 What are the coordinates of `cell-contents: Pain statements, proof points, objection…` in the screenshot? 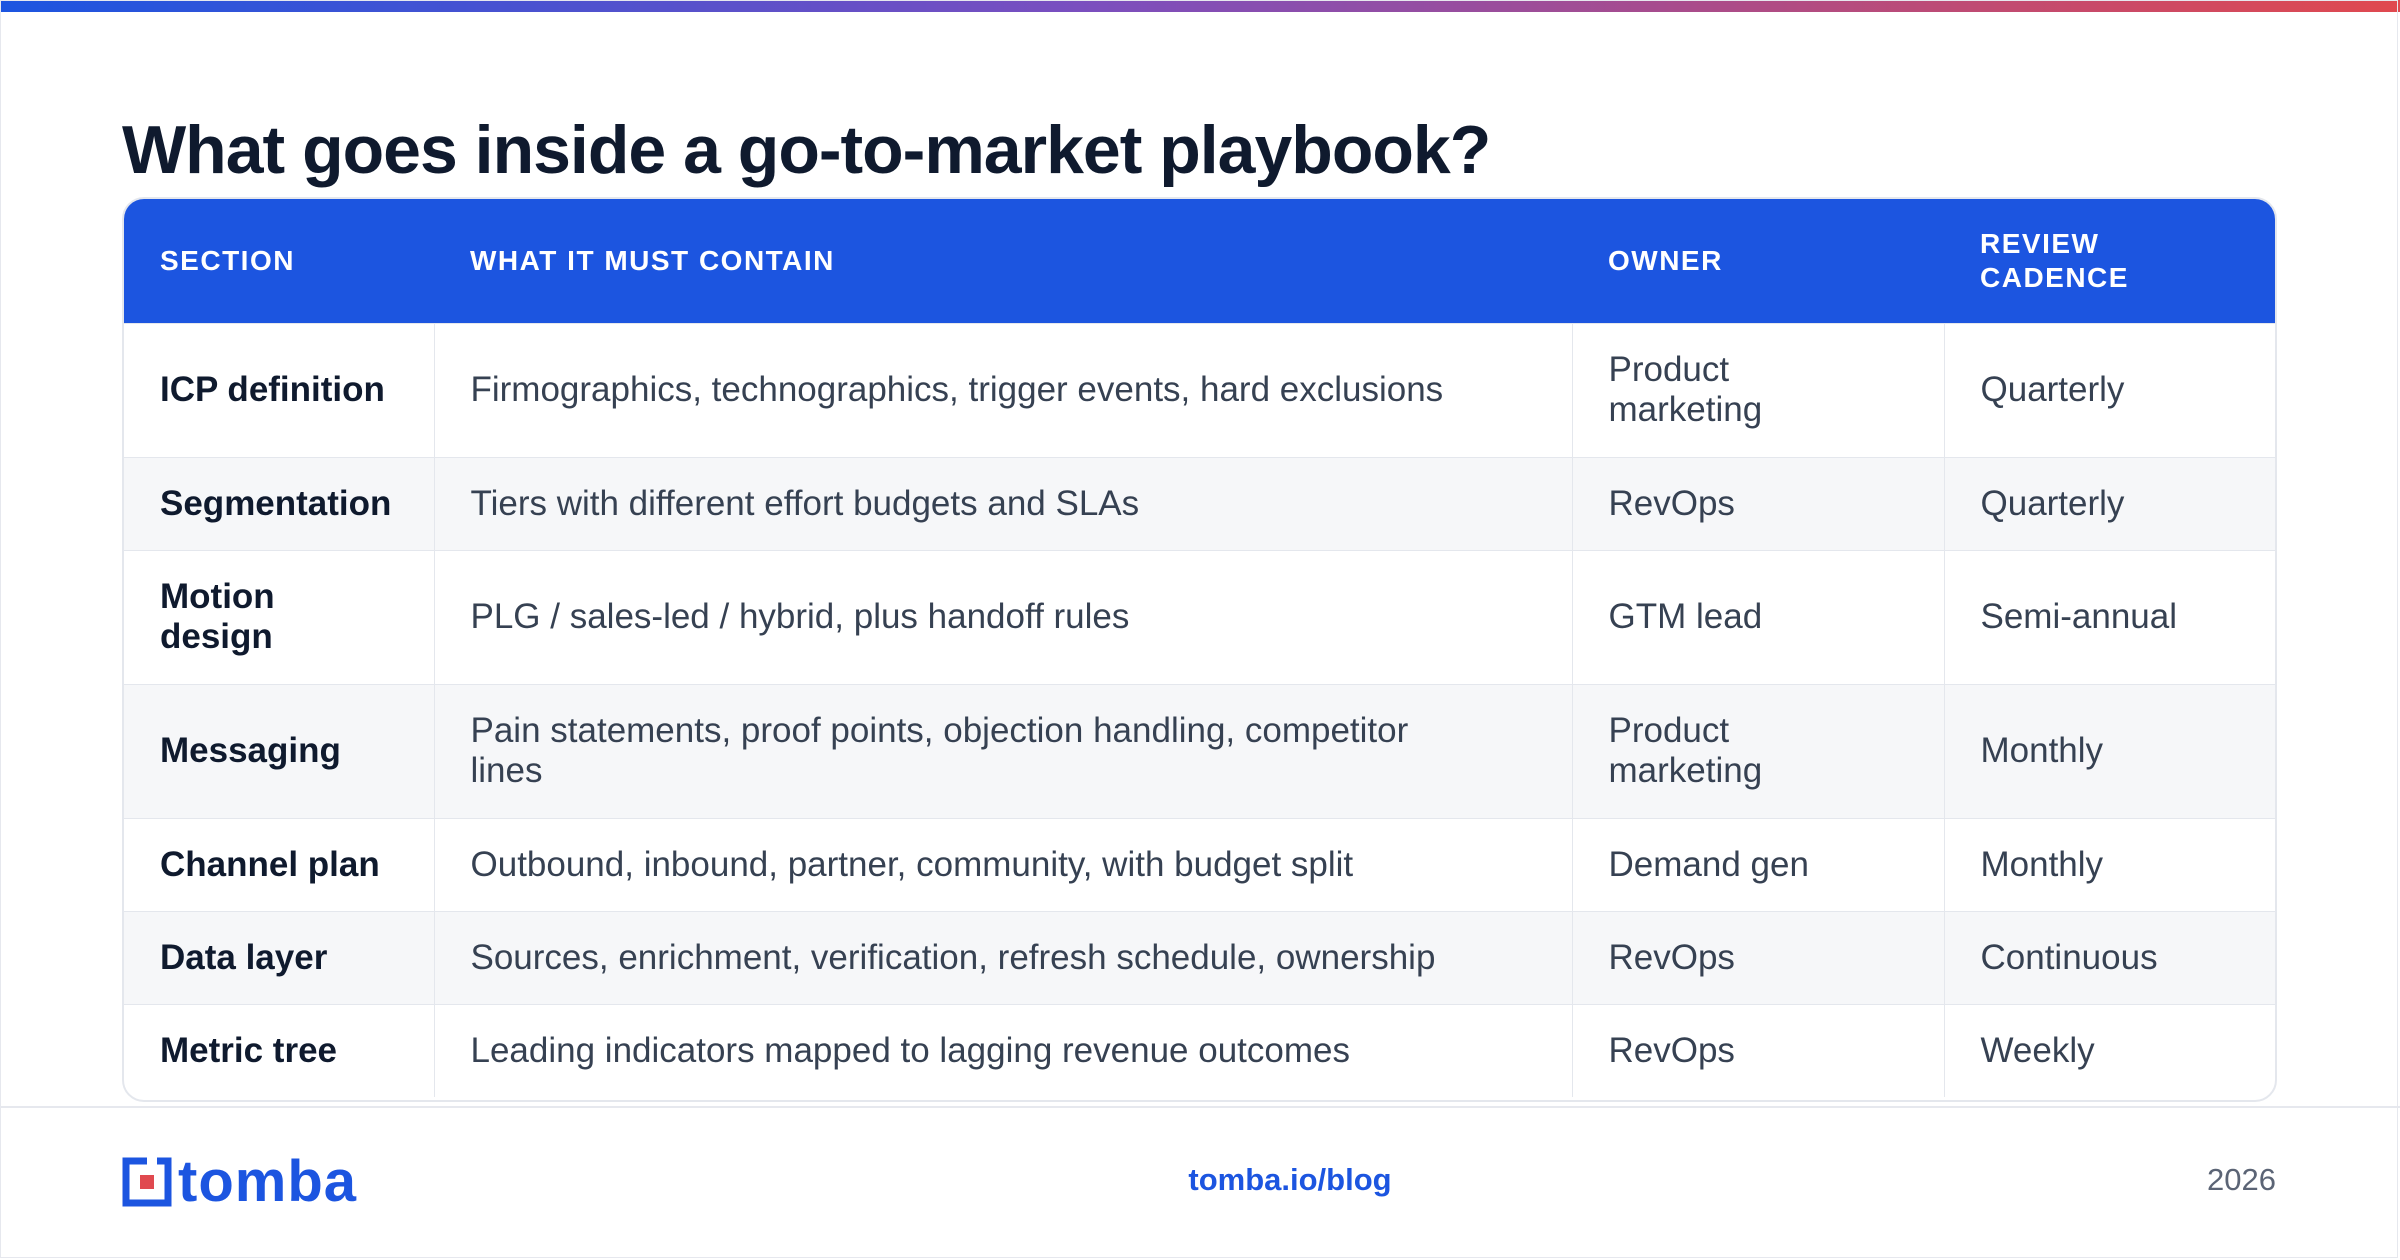 It's located at (1002, 751).